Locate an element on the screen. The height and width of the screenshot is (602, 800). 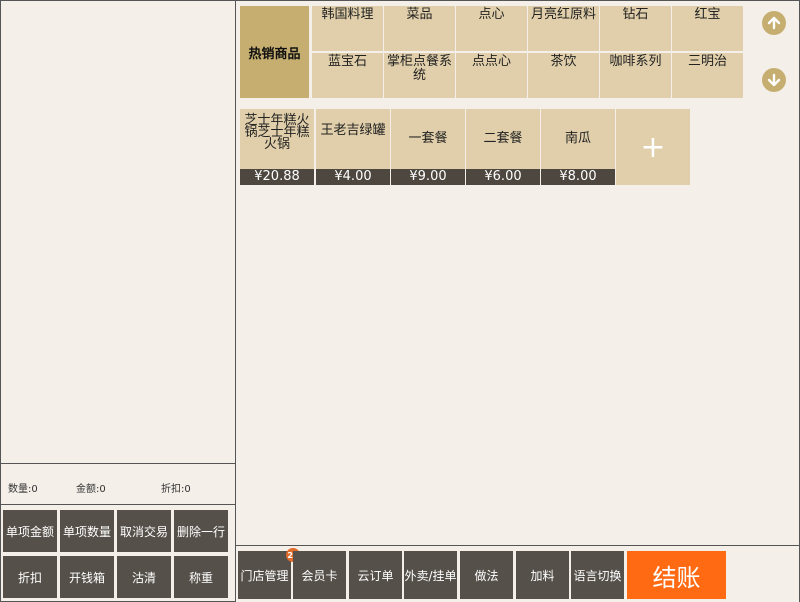
category-item: 点点心 is located at coordinates (491, 75).